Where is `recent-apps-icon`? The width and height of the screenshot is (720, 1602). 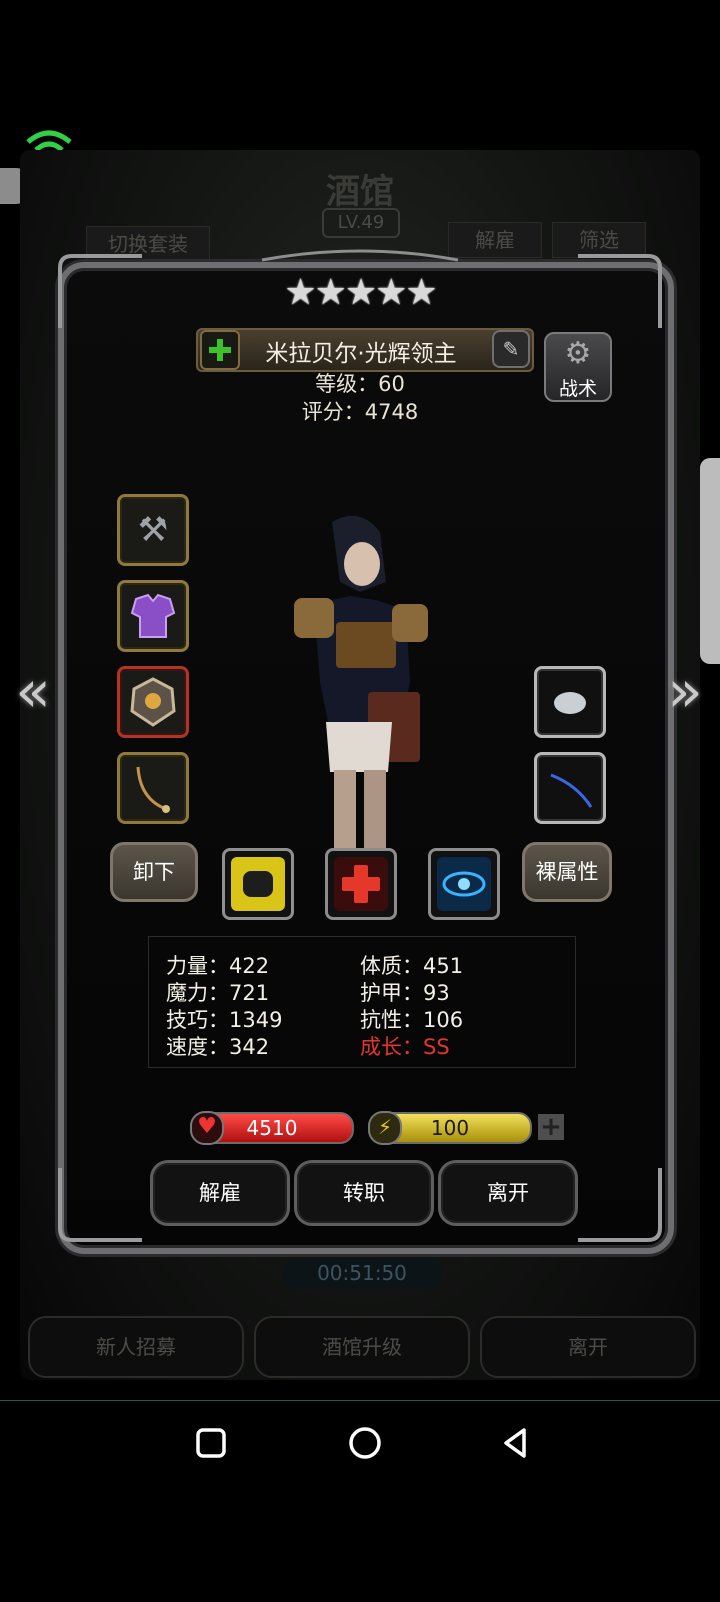
recent-apps-icon is located at coordinates (213, 1445).